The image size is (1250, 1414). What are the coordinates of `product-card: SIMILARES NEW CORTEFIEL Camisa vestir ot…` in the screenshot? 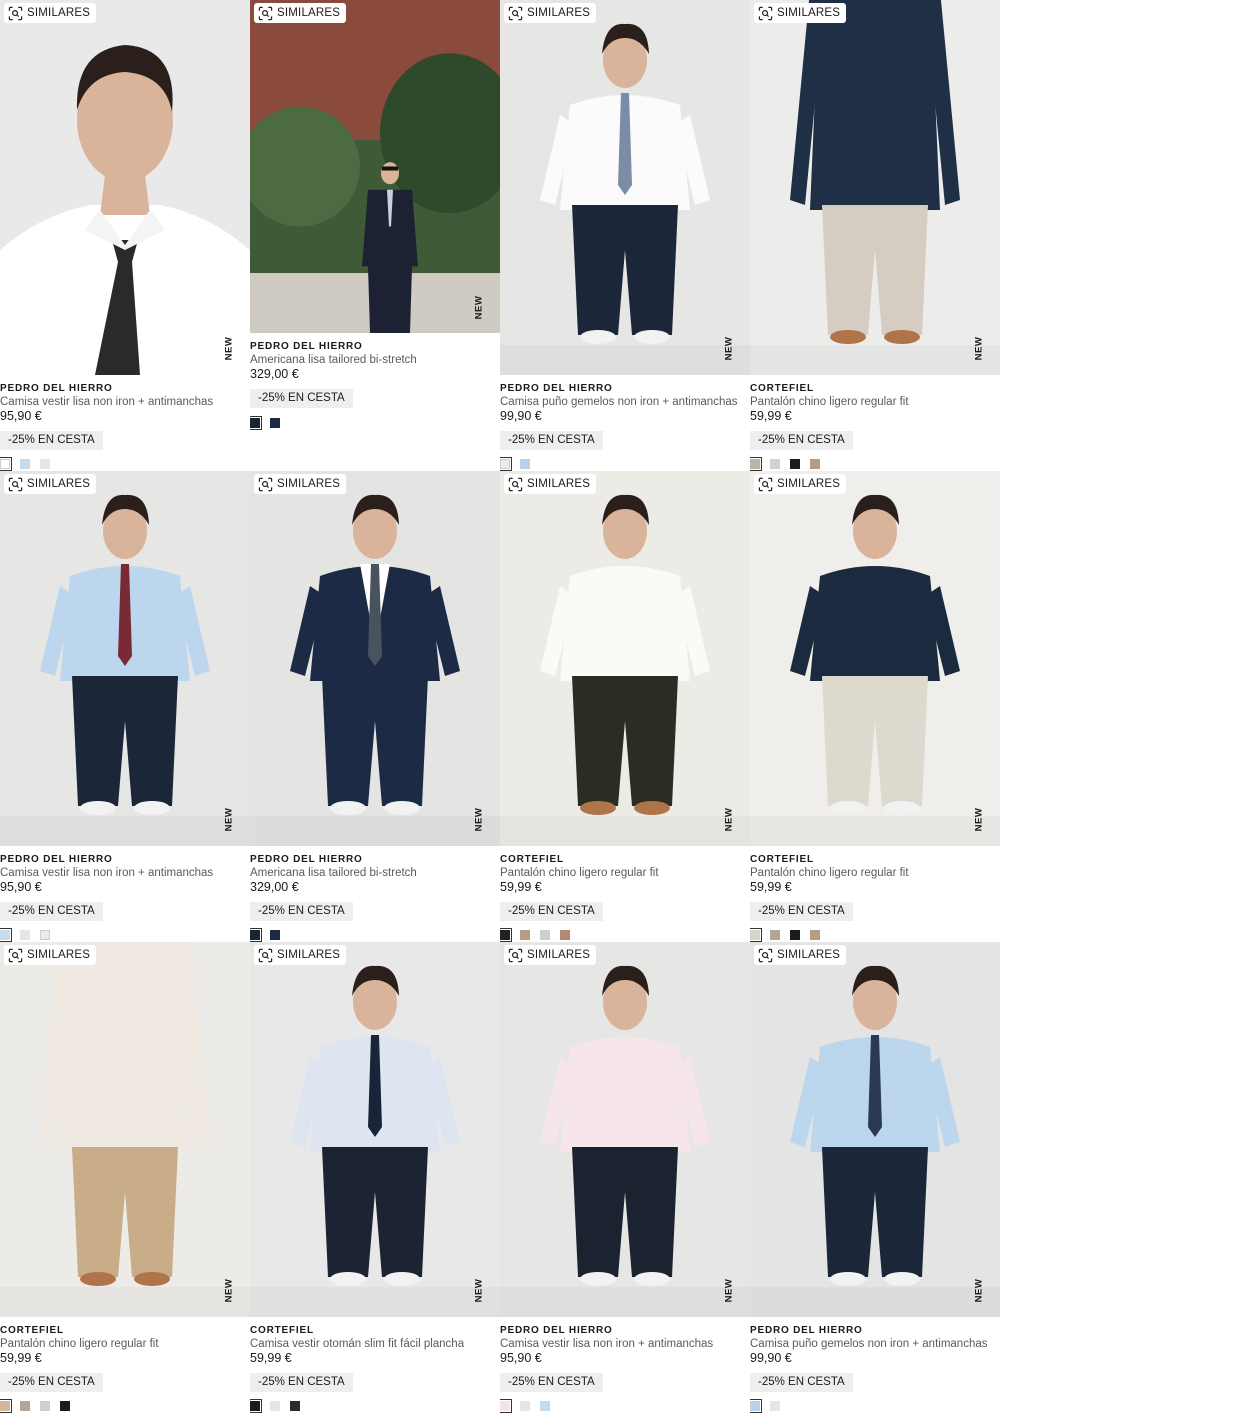 It's located at (375, 1177).